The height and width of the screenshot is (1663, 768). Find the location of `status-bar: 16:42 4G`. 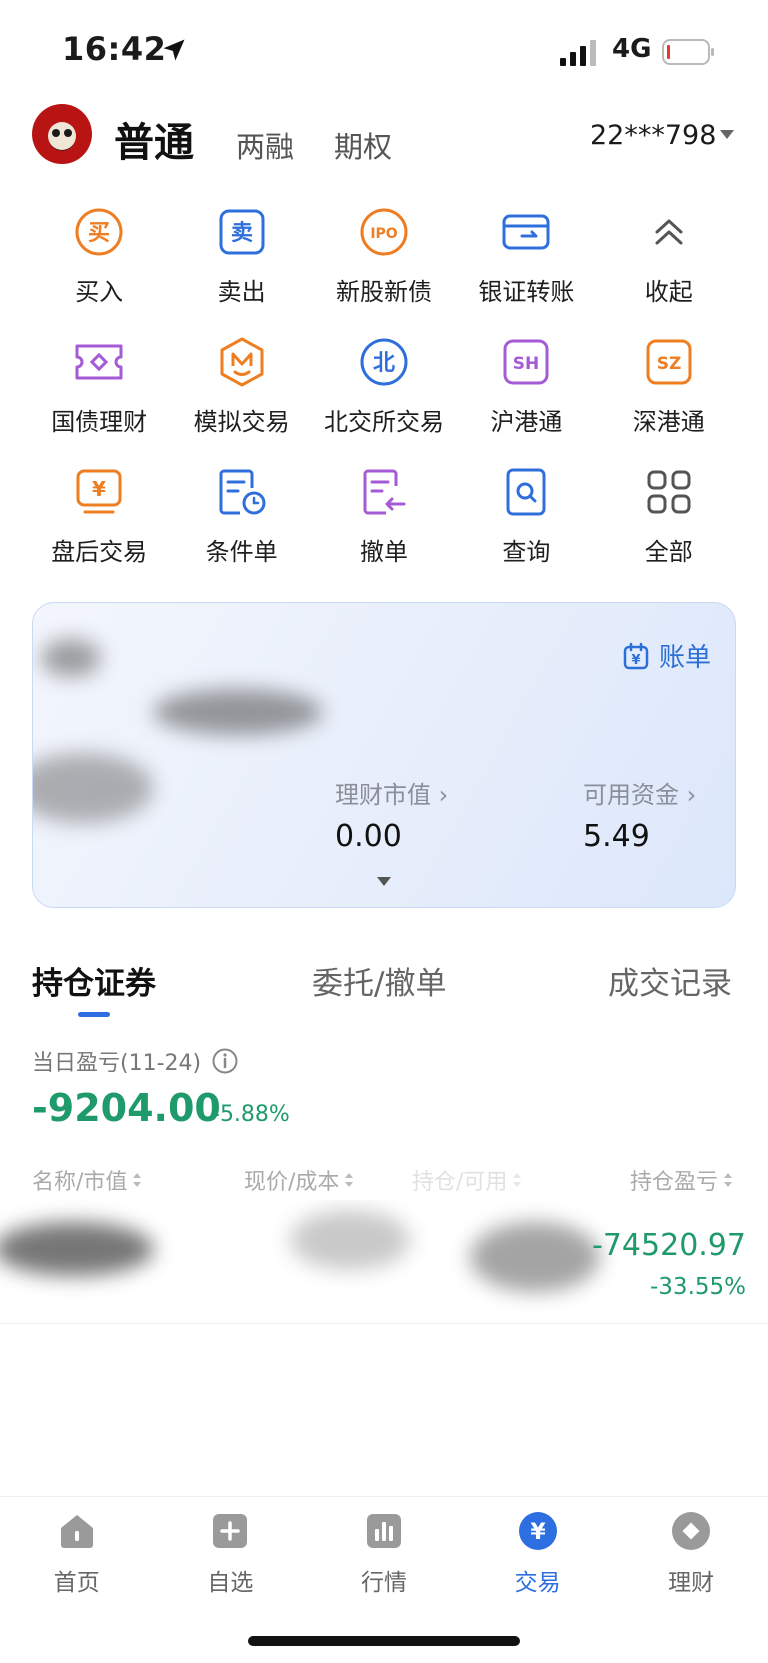

status-bar: 16:42 4G is located at coordinates (384, 50).